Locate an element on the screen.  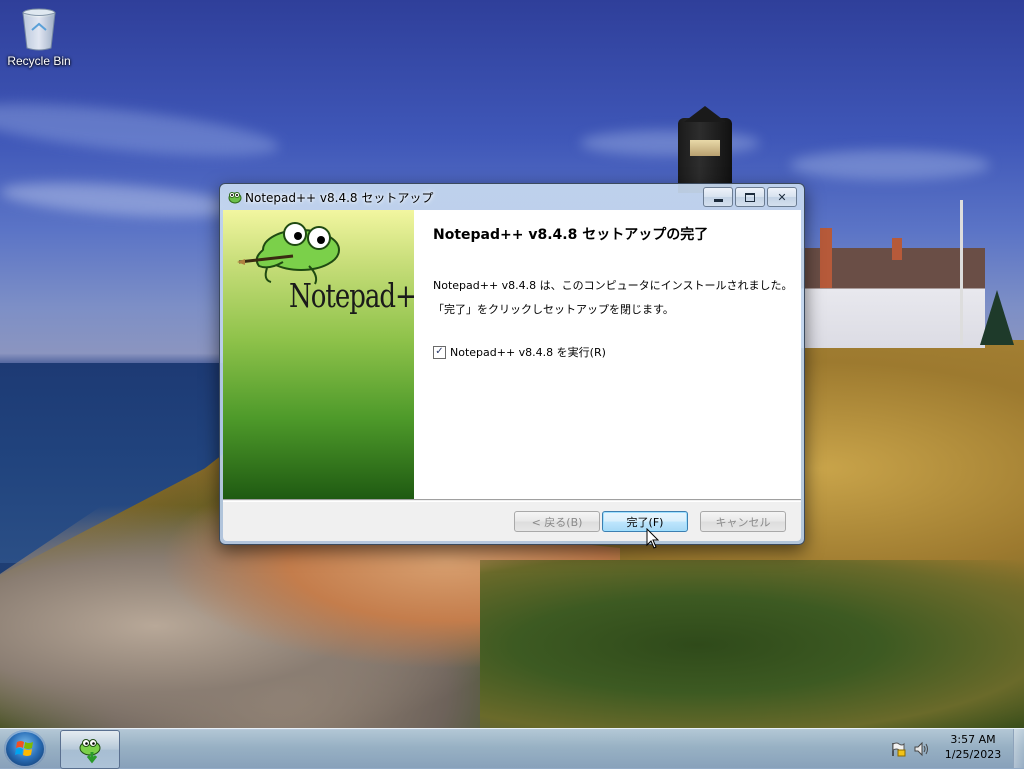
run-notepadplusplus-option: ✓ Notepad++ v8.4.8 を実行(R) is located at coordinates (519, 352).